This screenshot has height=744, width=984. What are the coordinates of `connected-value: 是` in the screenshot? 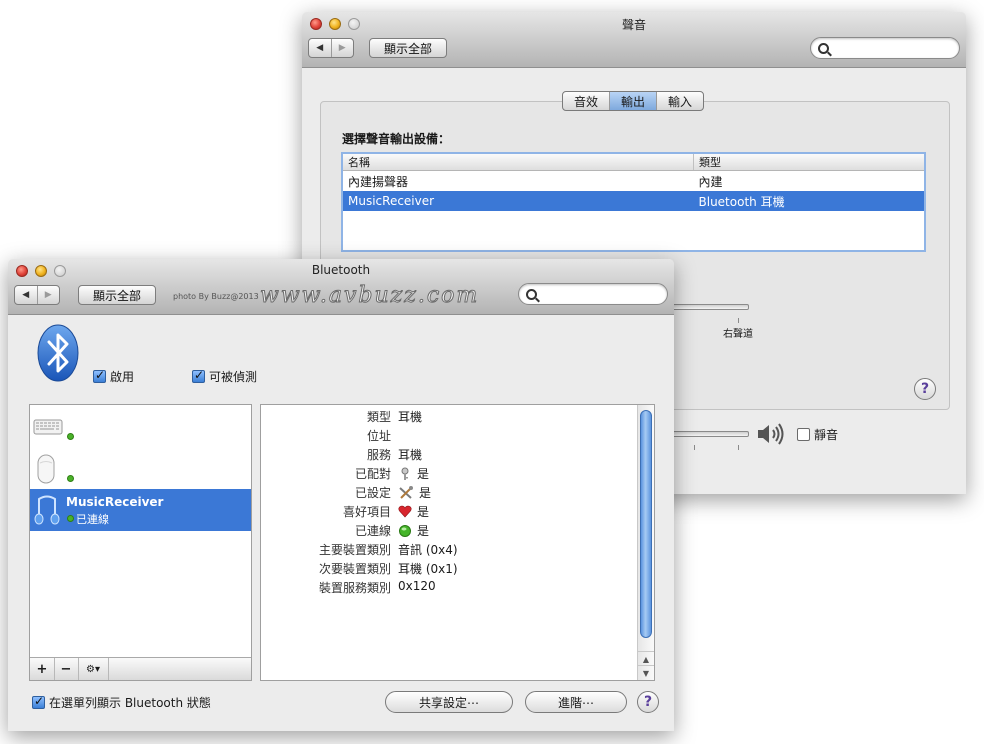 It's located at (423, 531).